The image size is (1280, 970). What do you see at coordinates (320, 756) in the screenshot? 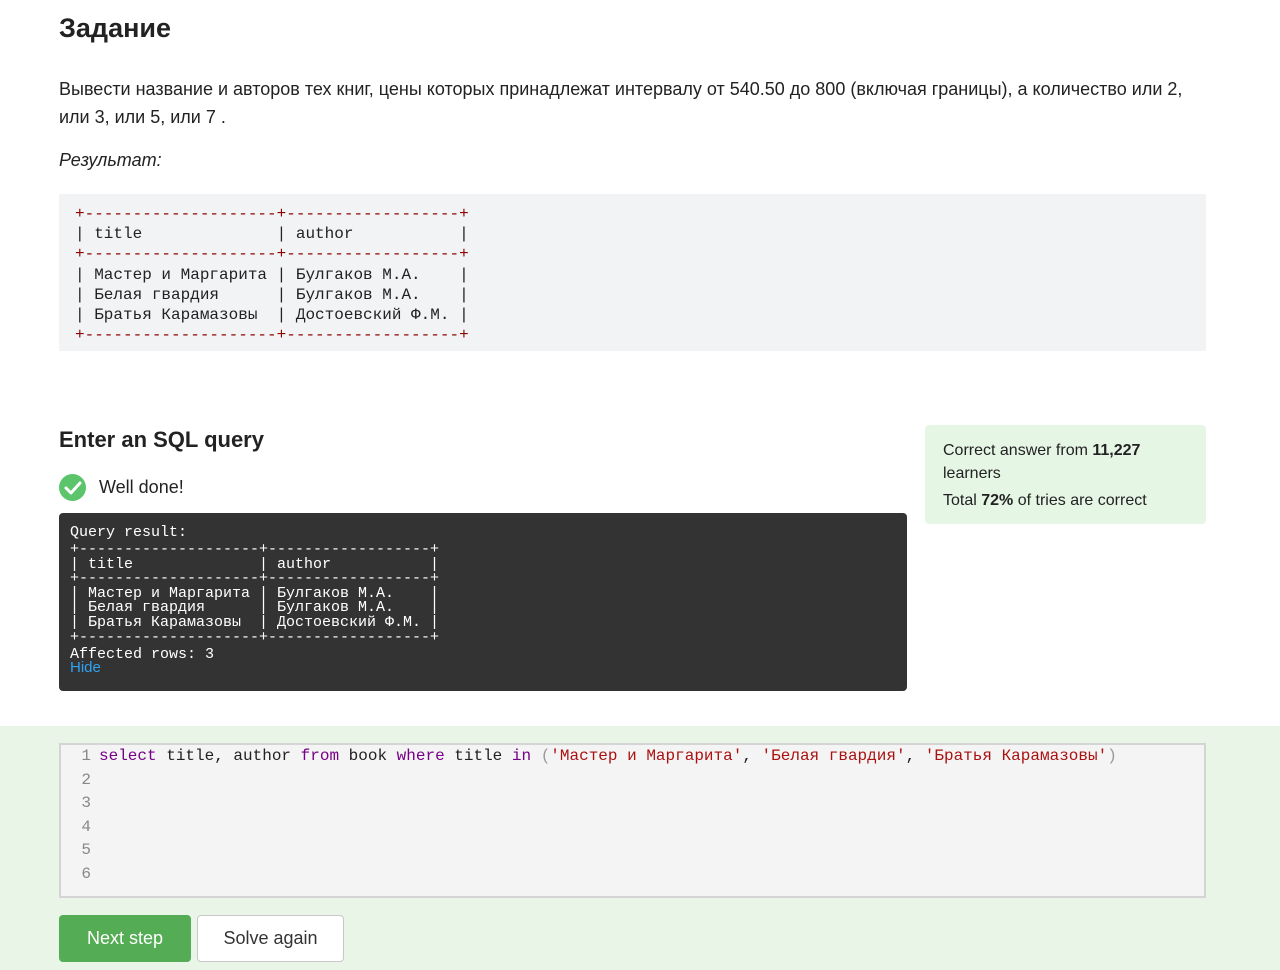
I see `keyword-from: from` at bounding box center [320, 756].